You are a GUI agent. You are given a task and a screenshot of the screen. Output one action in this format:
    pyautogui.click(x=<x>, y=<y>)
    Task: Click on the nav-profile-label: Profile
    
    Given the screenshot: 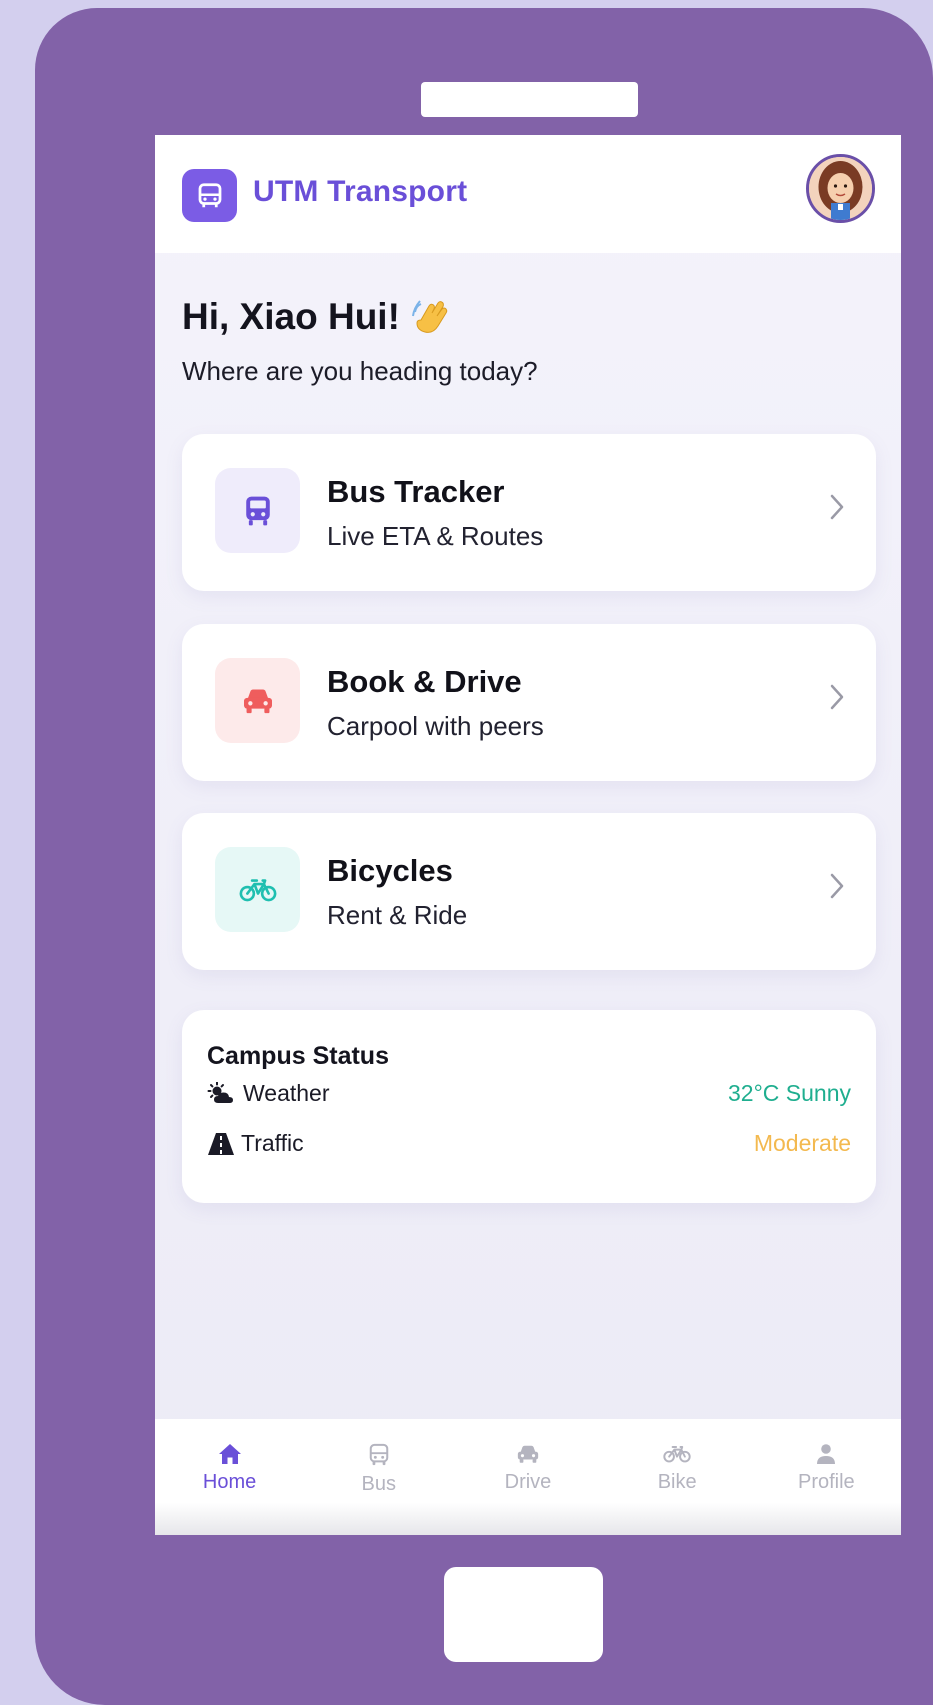 What is the action you would take?
    pyautogui.click(x=826, y=1482)
    